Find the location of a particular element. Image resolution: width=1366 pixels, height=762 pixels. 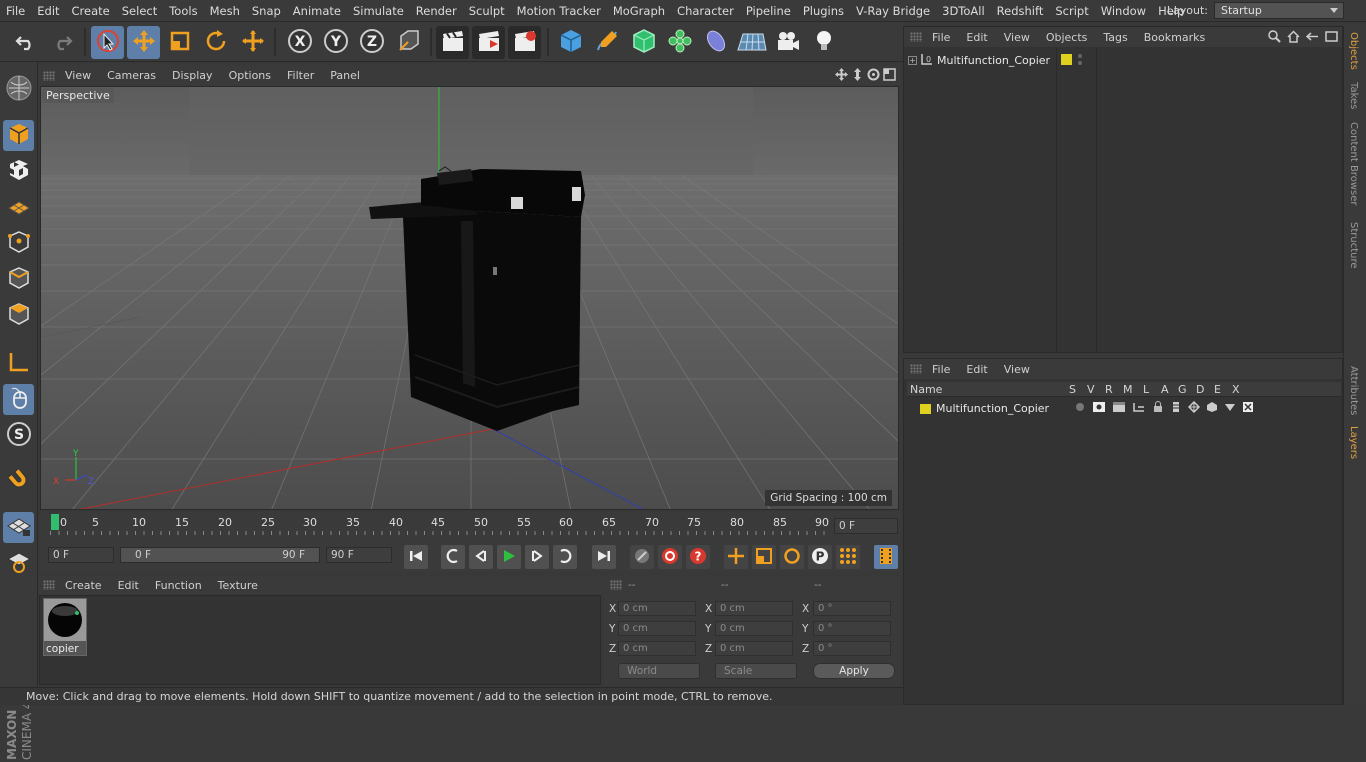

coordinate-mode-dropdown: Scale is located at coordinates (756, 671).